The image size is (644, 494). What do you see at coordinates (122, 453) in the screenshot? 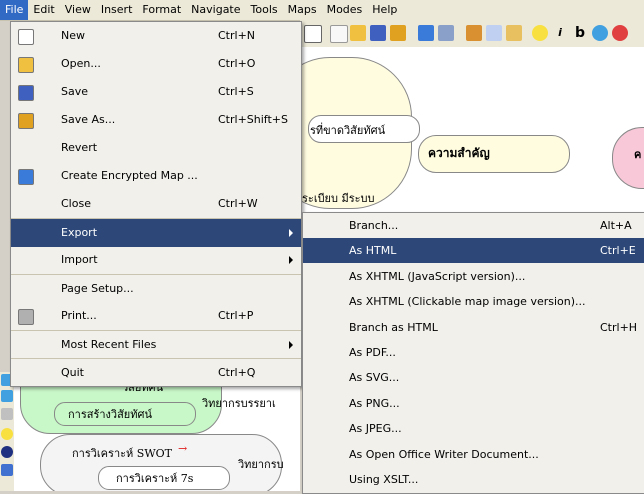
I see `mindmap-node-text: การวิเคราะห์ SWOT` at bounding box center [122, 453].